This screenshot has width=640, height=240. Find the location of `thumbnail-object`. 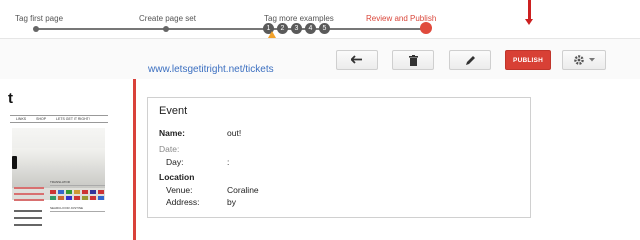

thumbnail-object is located at coordinates (14, 162).